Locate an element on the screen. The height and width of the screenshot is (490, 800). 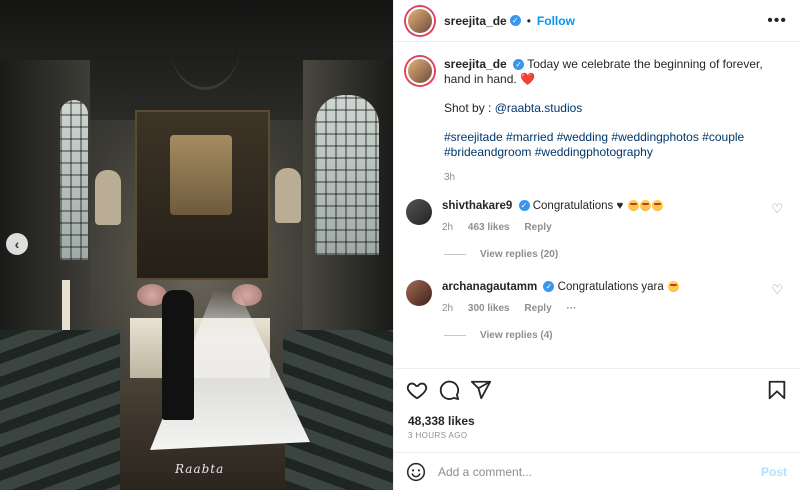
caption-avatar is located at coordinates (420, 71).